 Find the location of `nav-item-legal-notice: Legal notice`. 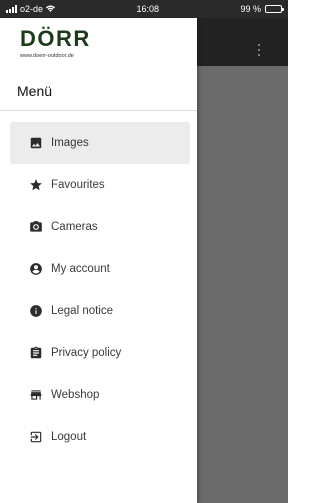

nav-item-legal-notice: Legal notice is located at coordinates (100, 311).